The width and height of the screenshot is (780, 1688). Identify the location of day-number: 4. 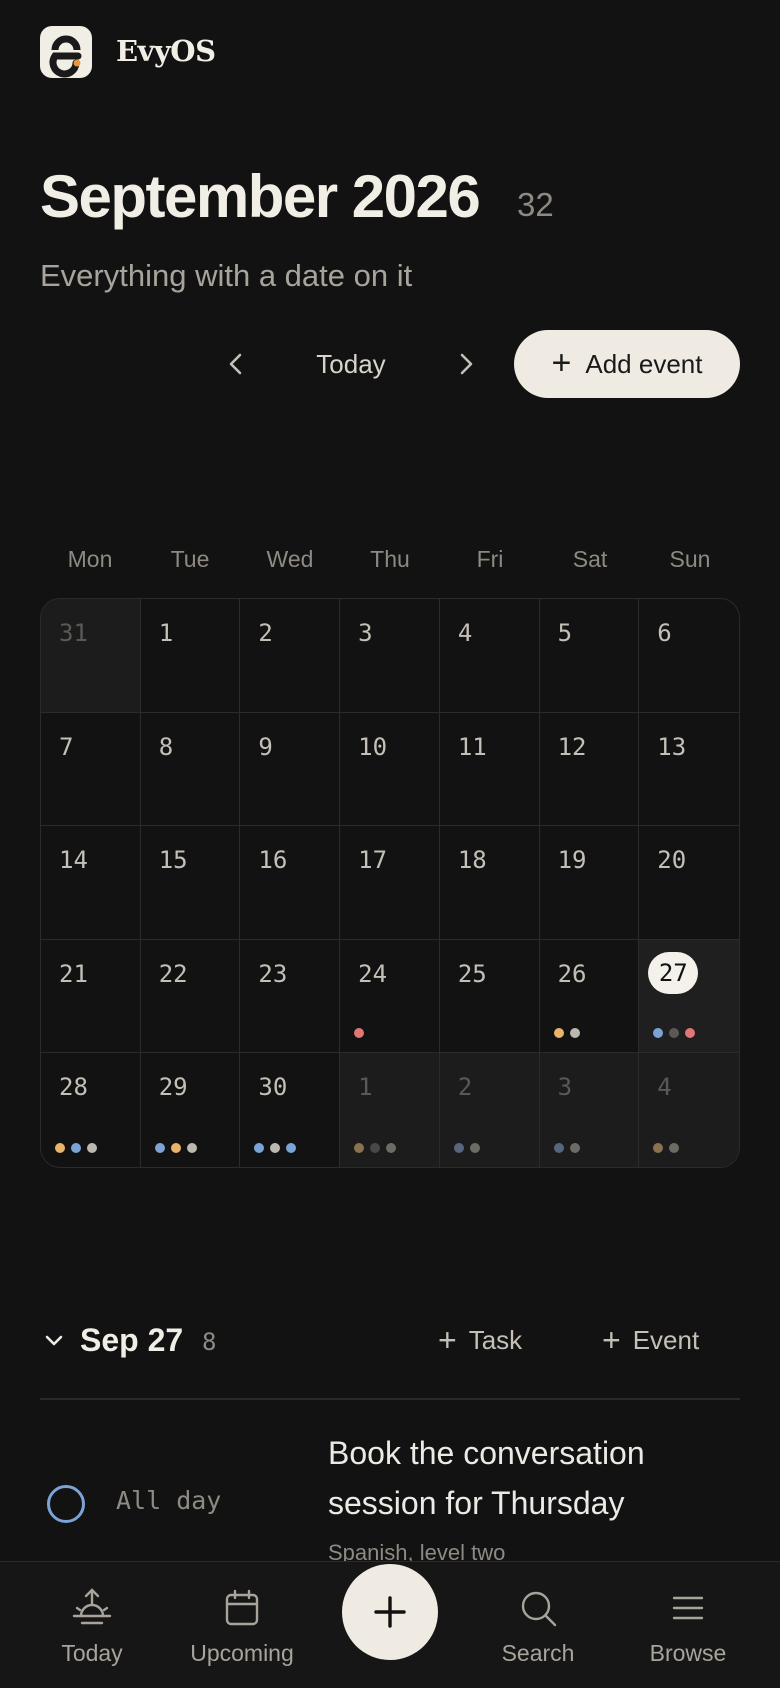
(664, 1087).